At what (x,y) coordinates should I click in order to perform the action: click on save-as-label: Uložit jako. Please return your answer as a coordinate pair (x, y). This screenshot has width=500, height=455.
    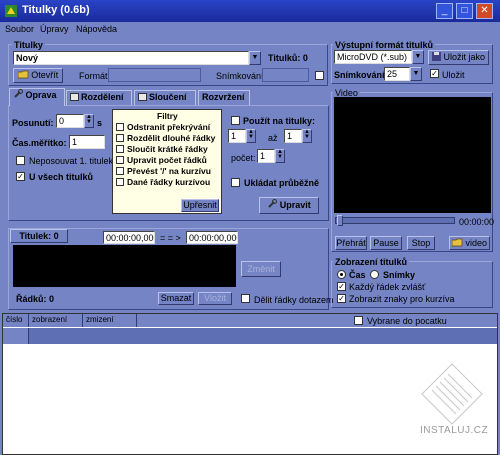
    Looking at the image, I should click on (464, 57).